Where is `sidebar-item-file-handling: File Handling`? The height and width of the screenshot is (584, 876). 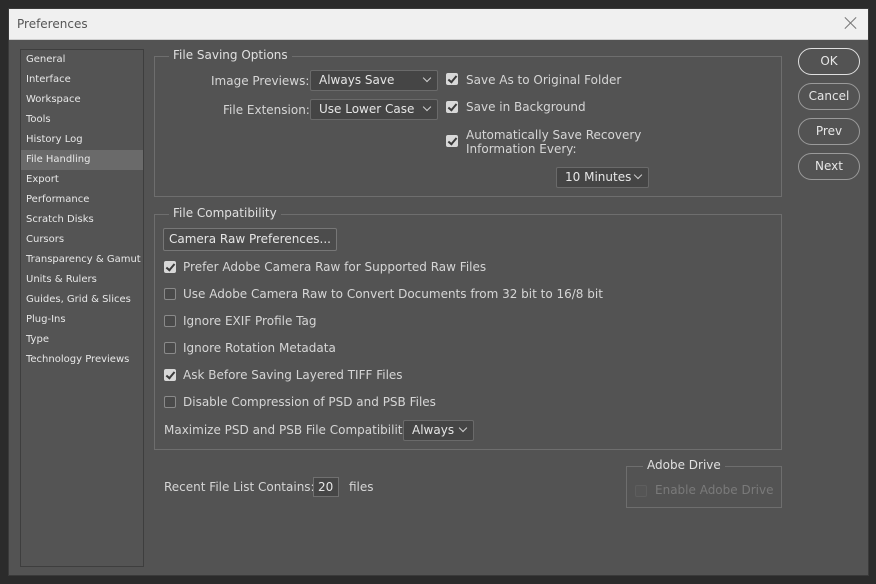 sidebar-item-file-handling: File Handling is located at coordinates (82, 160).